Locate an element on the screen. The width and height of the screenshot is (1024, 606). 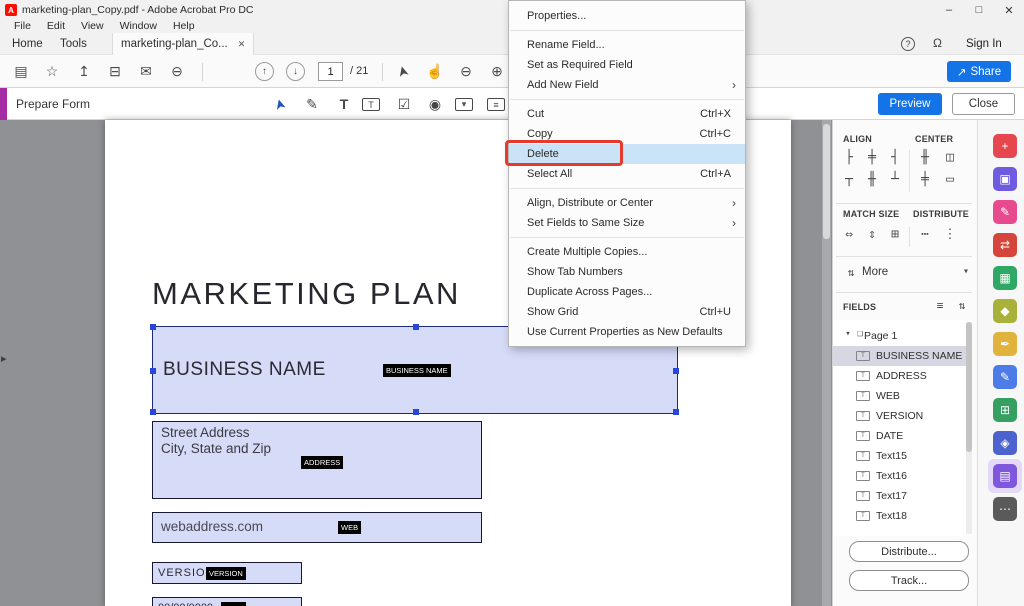
align-middle-icon: ╫ is located at coordinates (872, 179).